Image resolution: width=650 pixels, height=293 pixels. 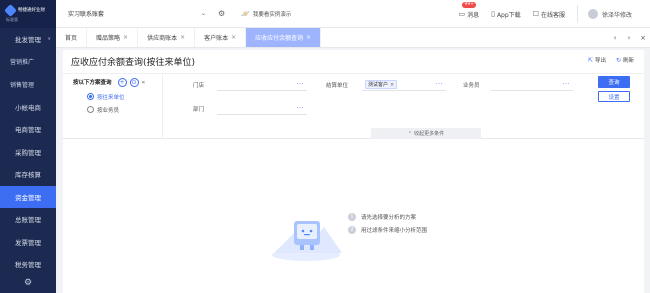 I want to click on sidebar-item-label: 营销推广, so click(x=22, y=63).